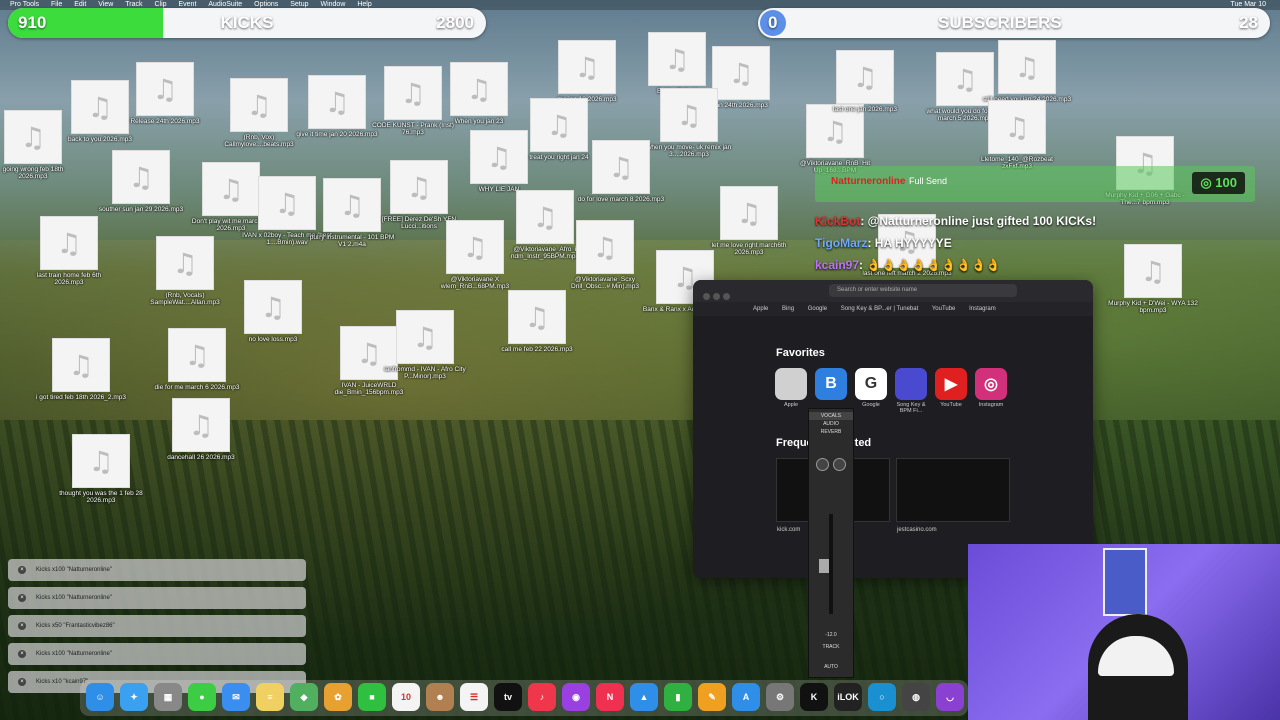 Image resolution: width=1280 pixels, height=720 pixels. What do you see at coordinates (537, 349) in the screenshot?
I see `desktop-file-name: call me feb 22 2026.mp3` at bounding box center [537, 349].